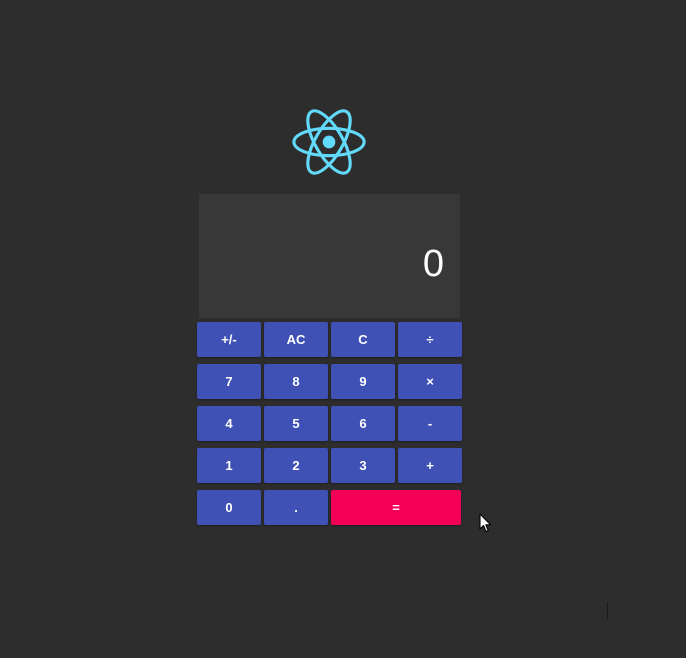 The height and width of the screenshot is (658, 686). I want to click on digit-7-button: 7, so click(229, 381).